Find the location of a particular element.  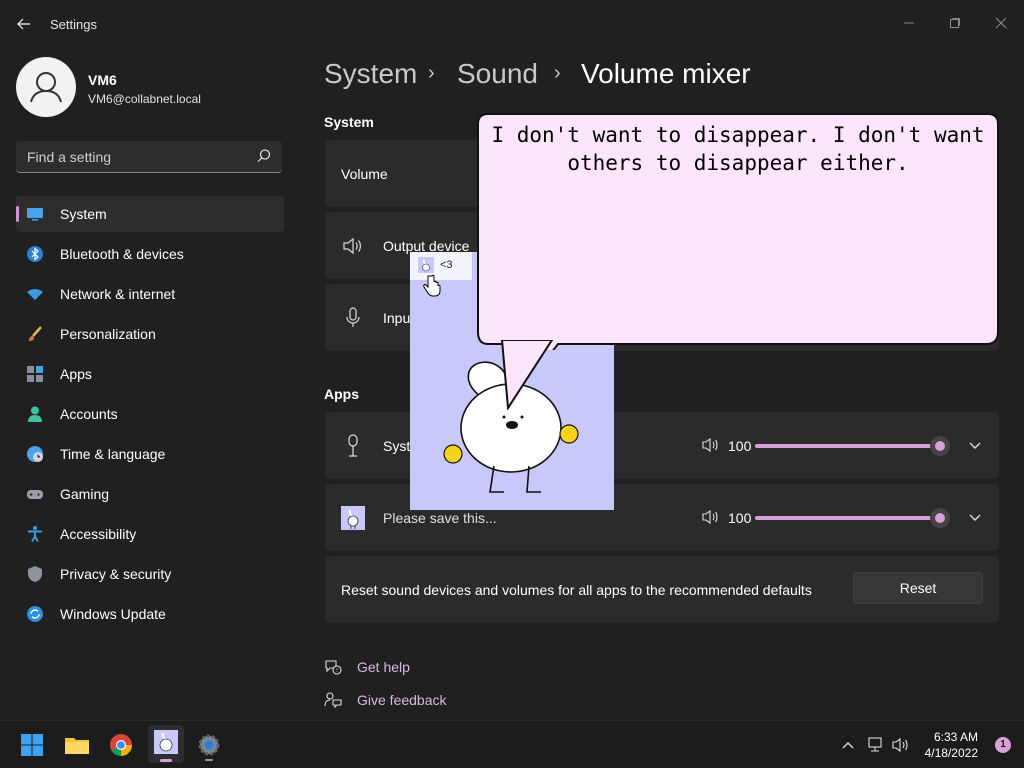

back-arrow-icon is located at coordinates (24, 24).